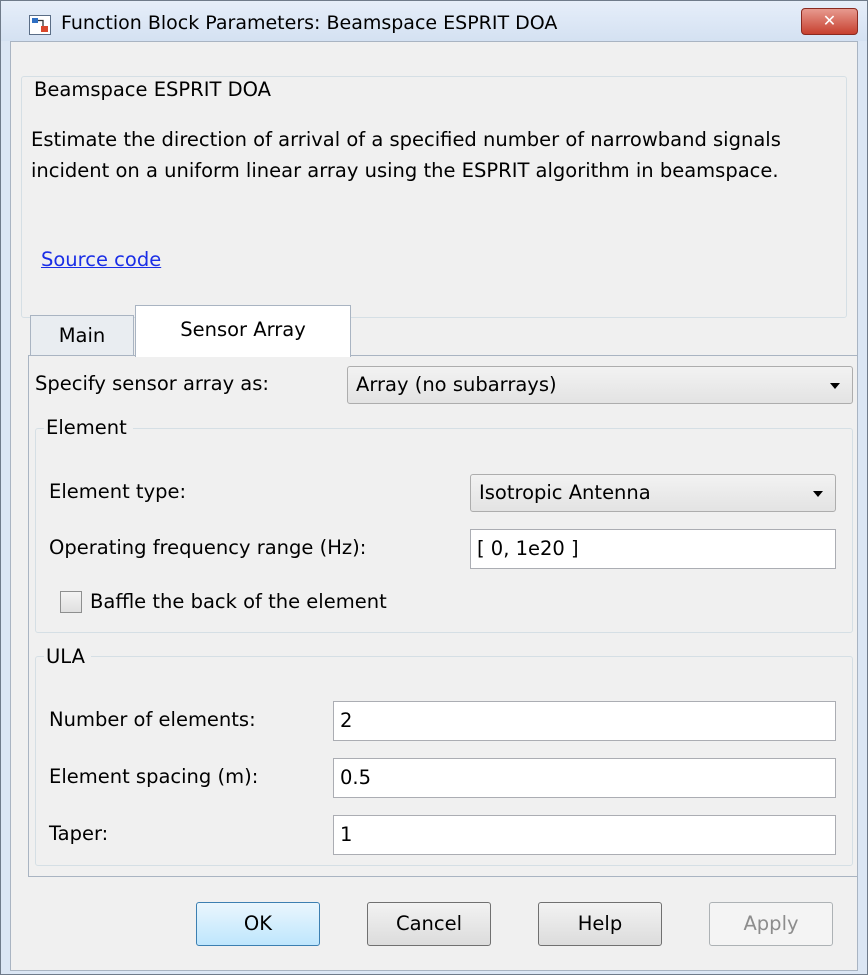 Image resolution: width=868 pixels, height=975 pixels. I want to click on baffle-checkbox, so click(71, 602).